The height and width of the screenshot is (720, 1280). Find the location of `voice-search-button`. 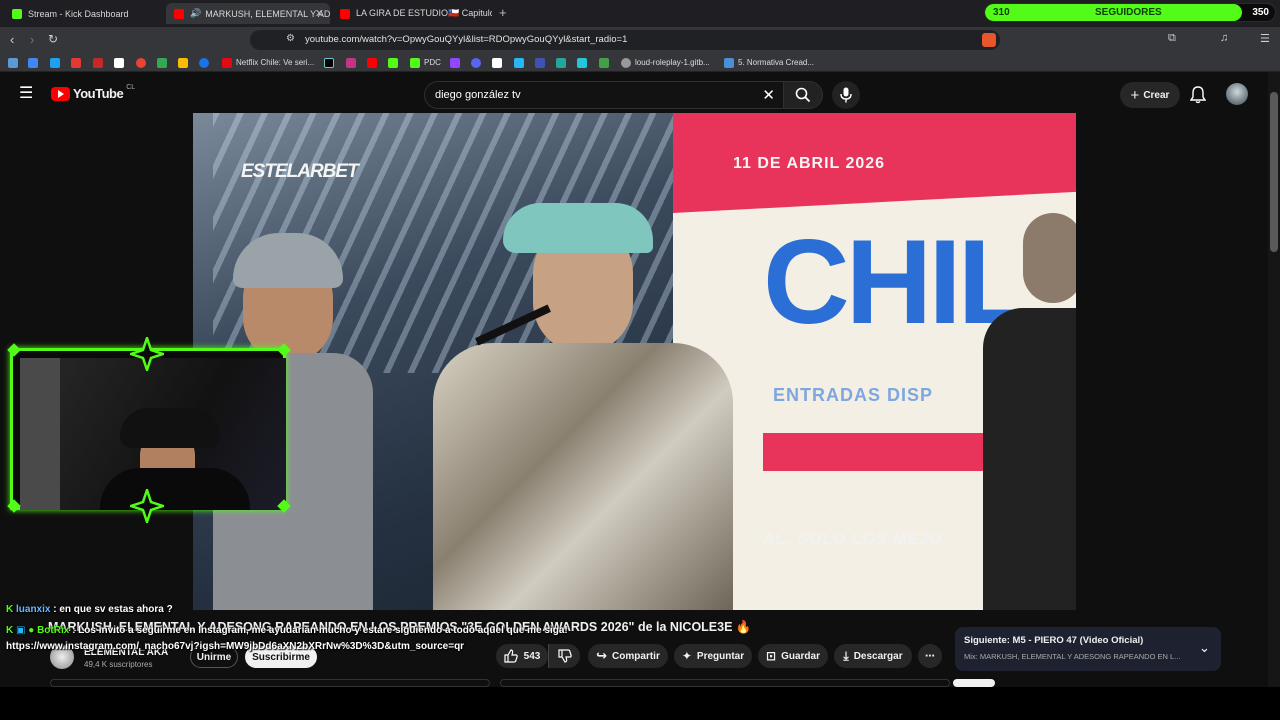

voice-search-button is located at coordinates (846, 95).